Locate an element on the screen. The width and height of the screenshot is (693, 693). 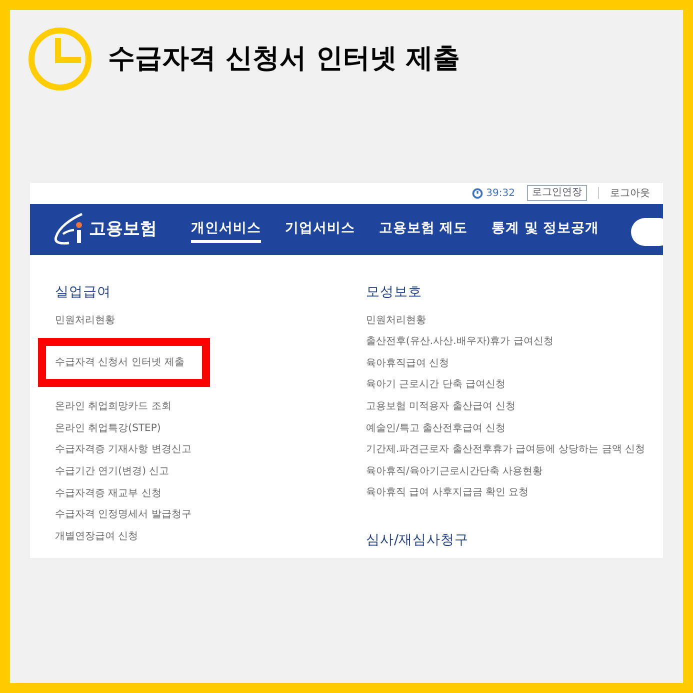
menu-link: 수급자격증 기재사항 변경신고 is located at coordinates (123, 450).